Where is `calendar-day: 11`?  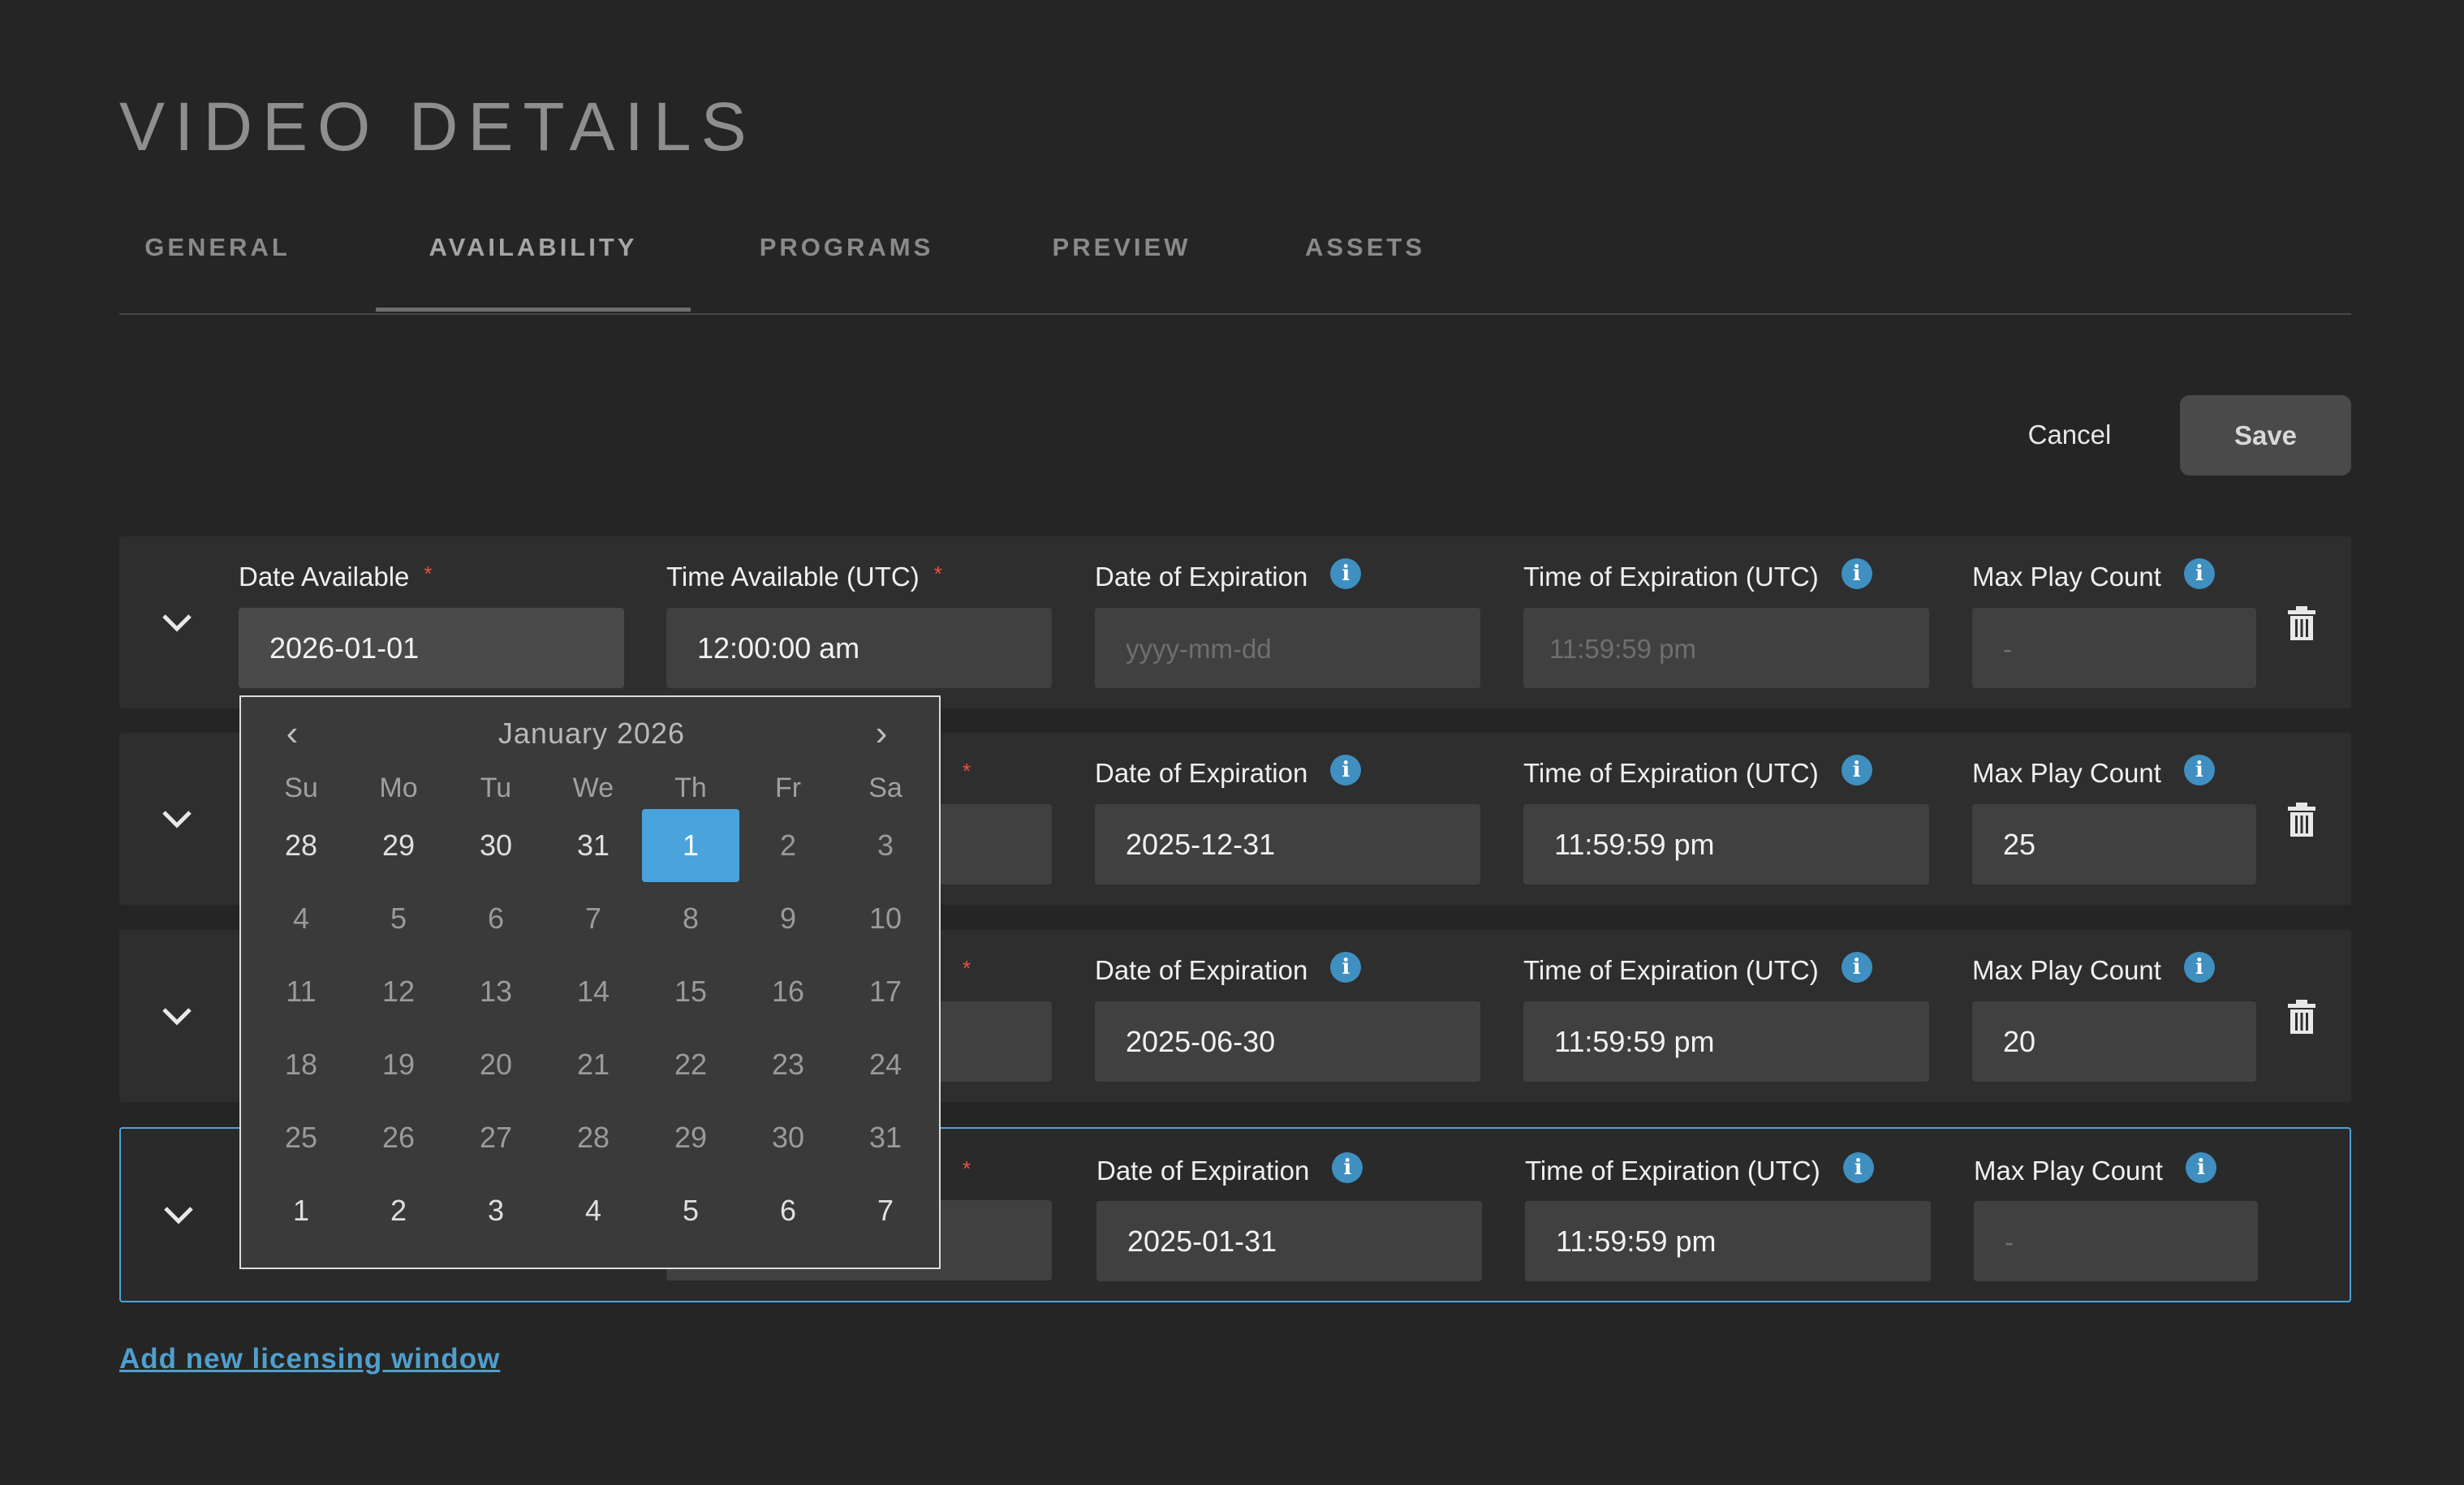 calendar-day: 11 is located at coordinates (301, 991).